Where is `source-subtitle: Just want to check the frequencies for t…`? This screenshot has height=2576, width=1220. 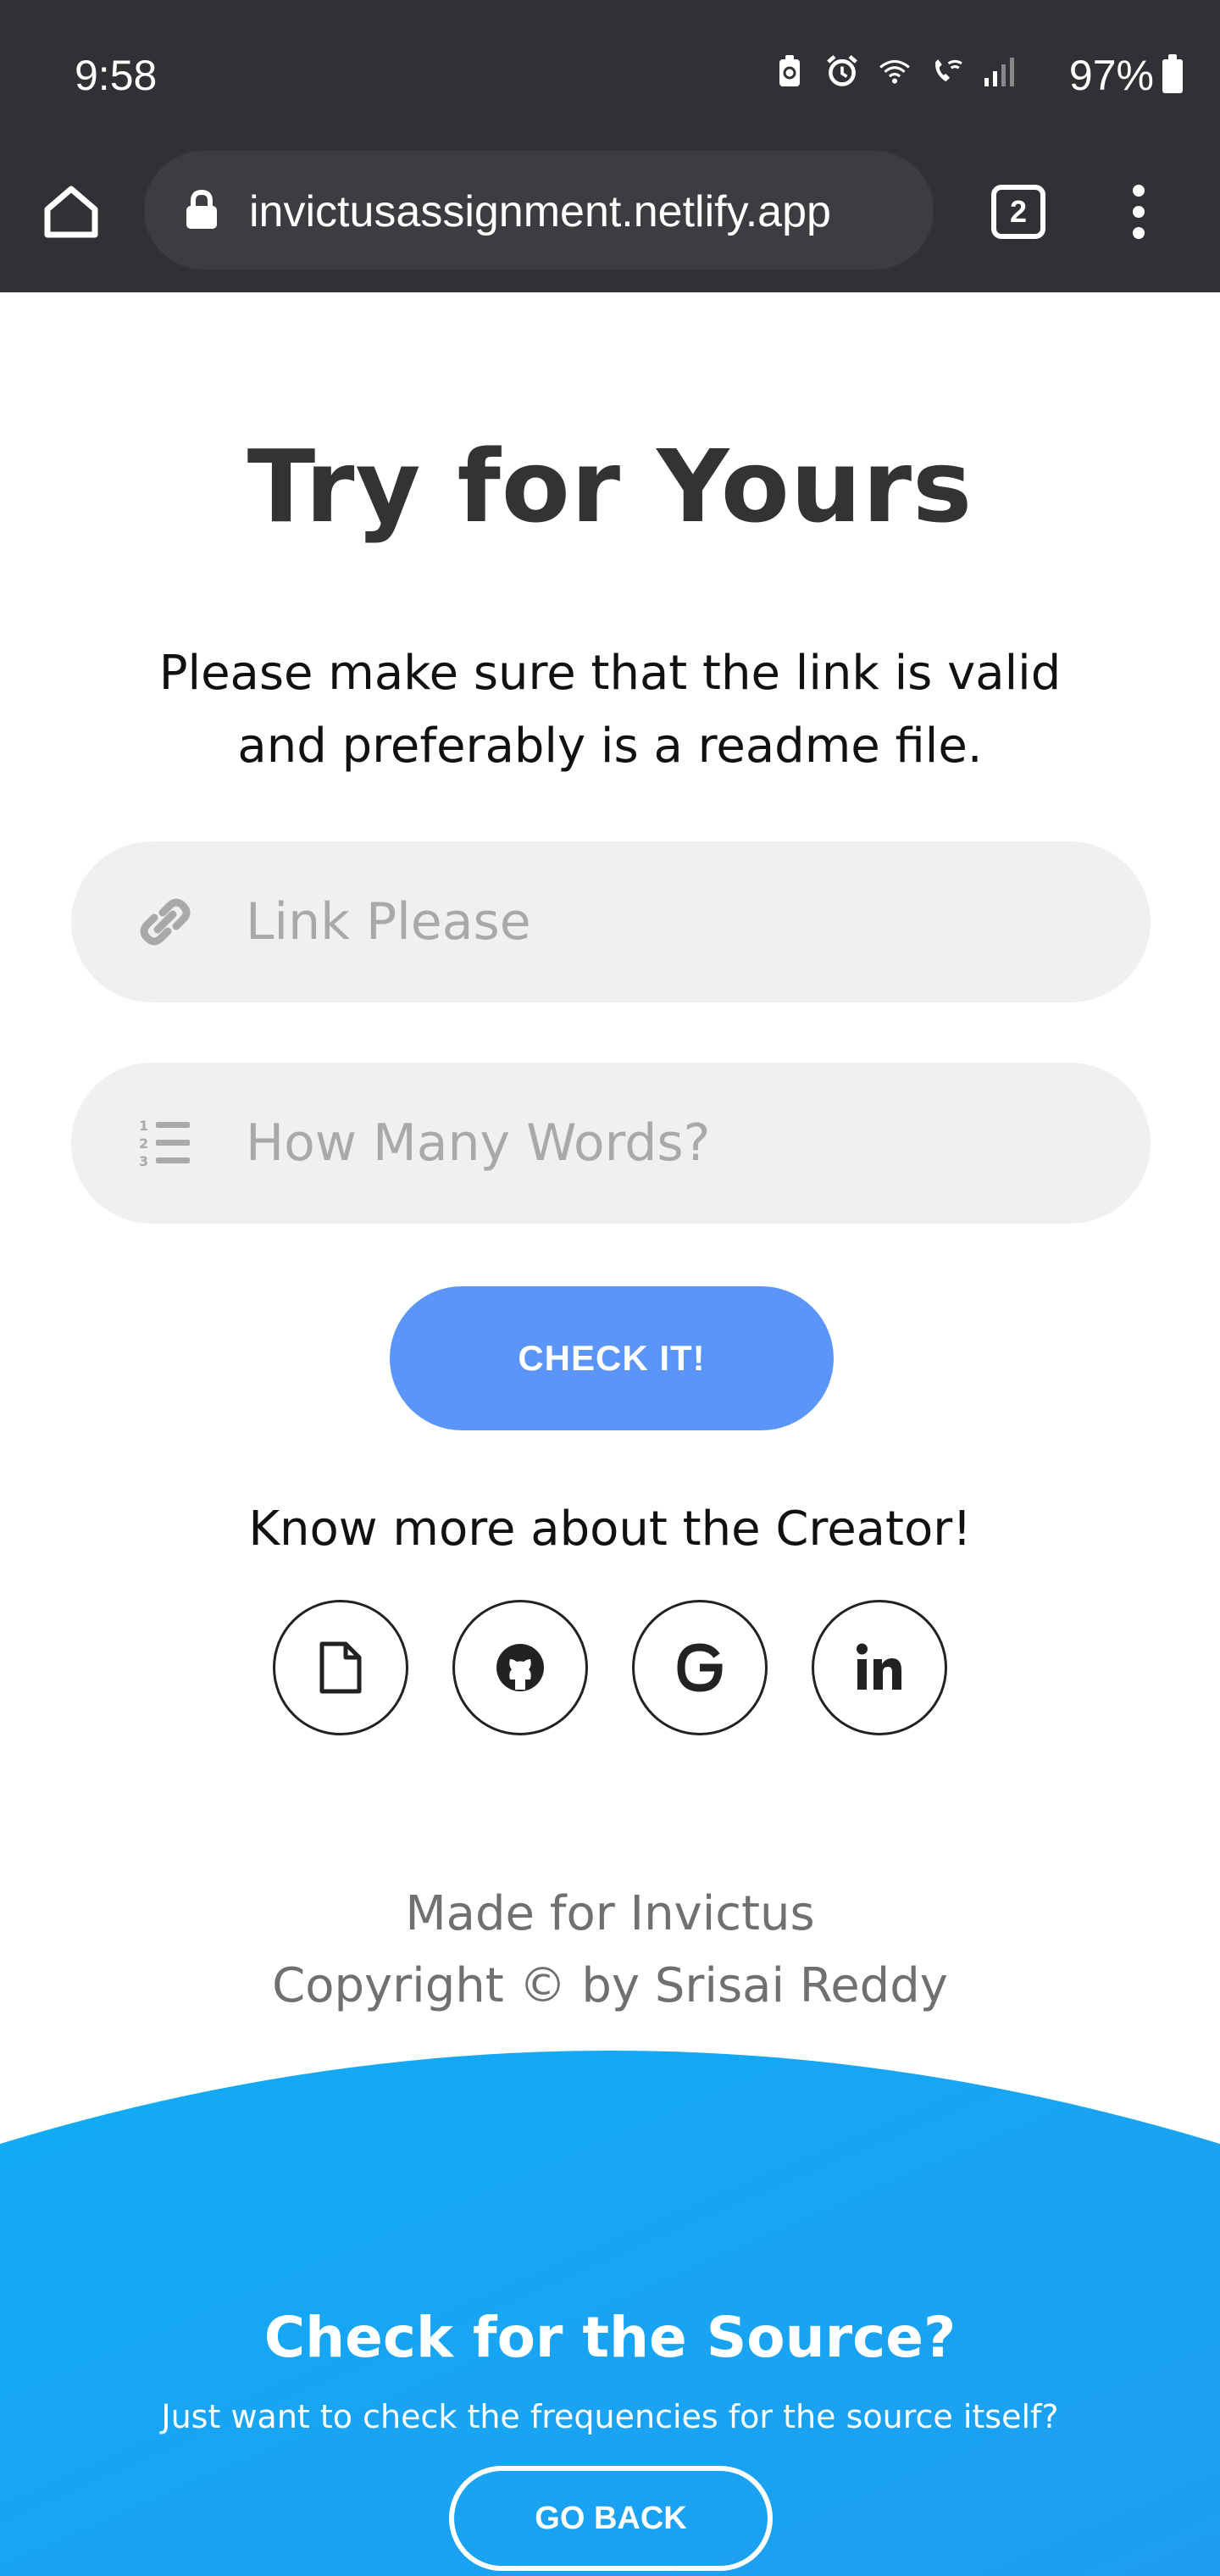
source-subtitle: Just want to check the frequencies for t… is located at coordinates (610, 2416).